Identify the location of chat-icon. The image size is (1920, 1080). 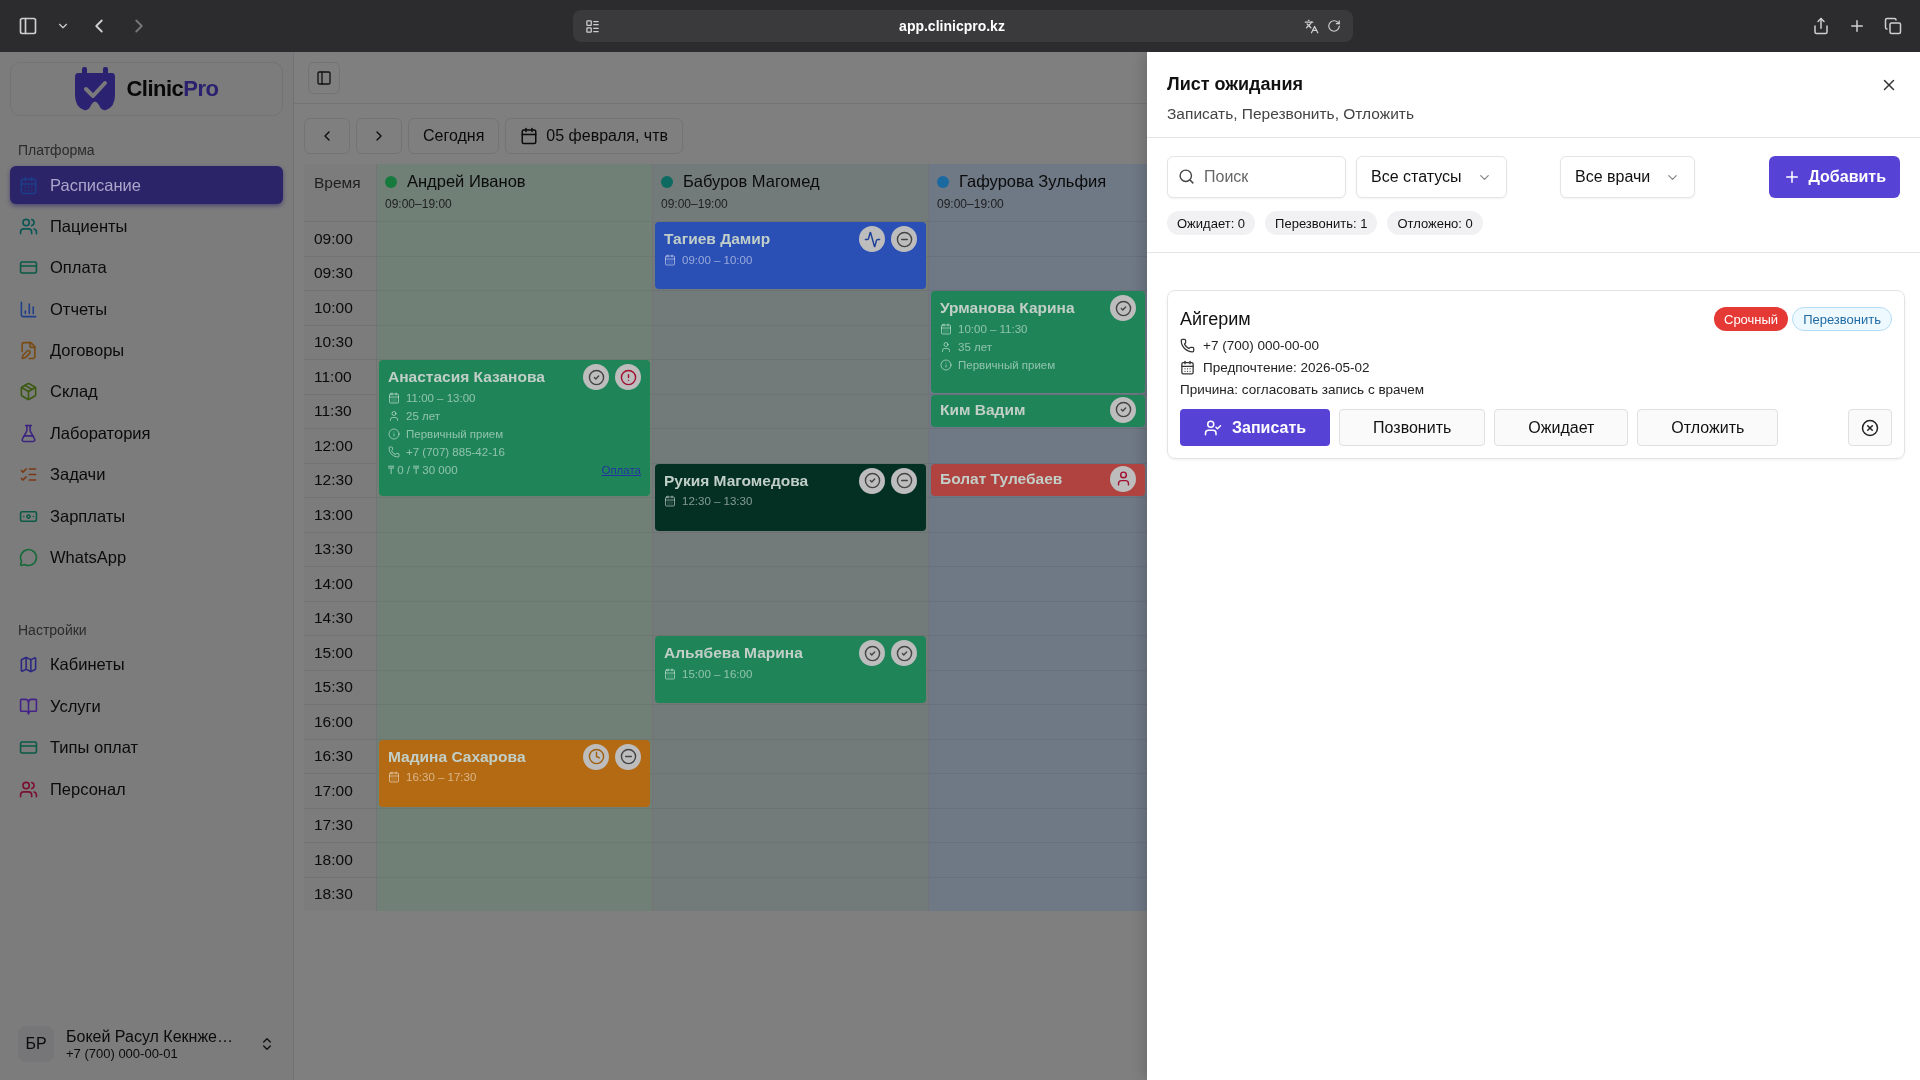
(28, 557).